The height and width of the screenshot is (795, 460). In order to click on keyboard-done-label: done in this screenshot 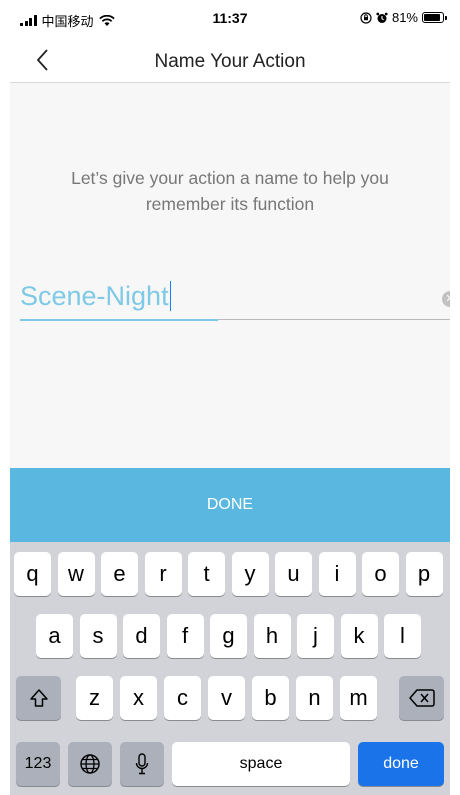, I will do `click(401, 763)`.